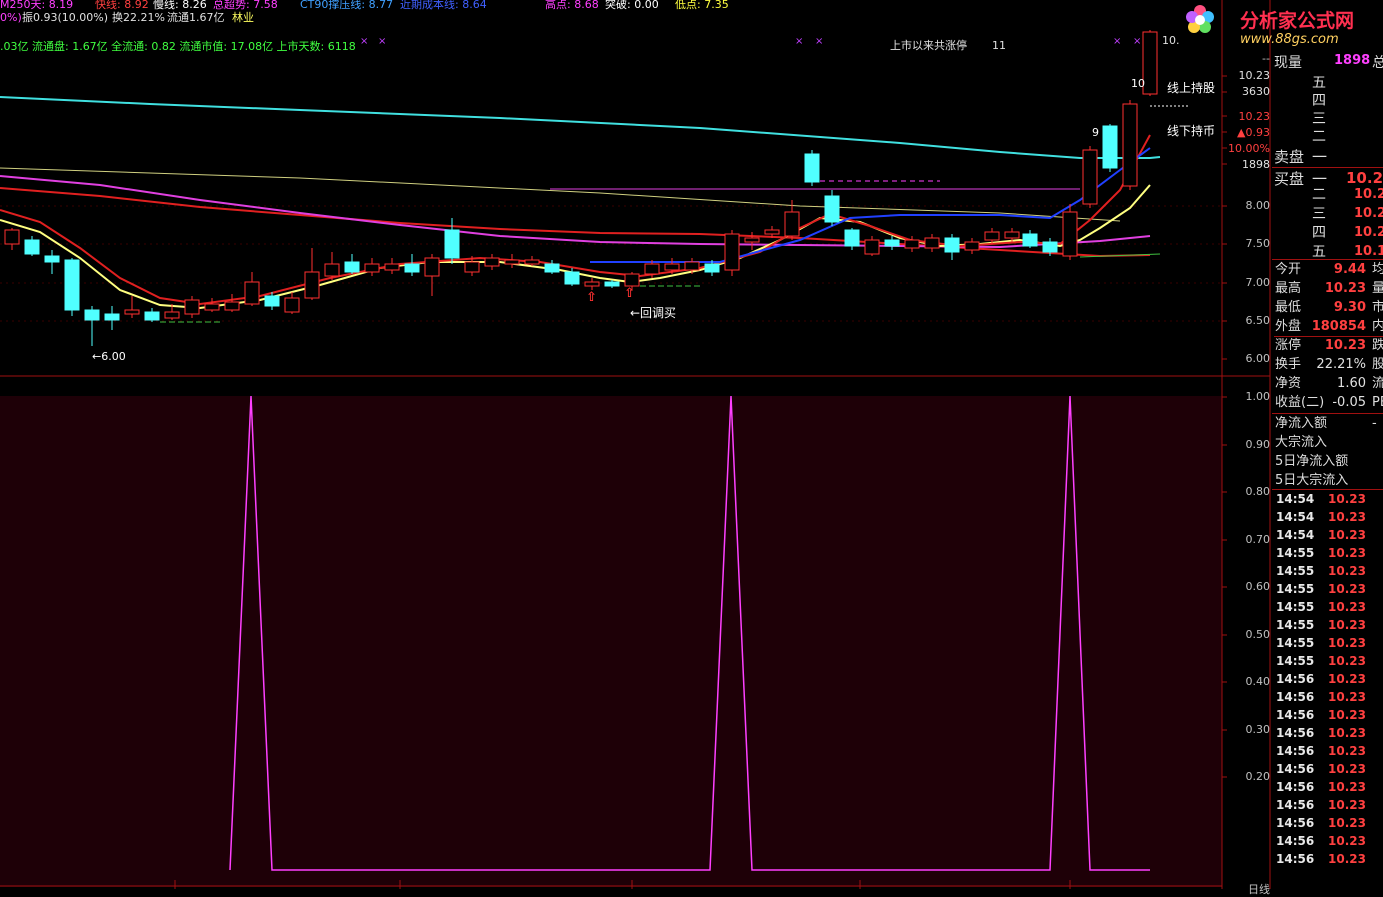 The image size is (1383, 897). I want to click on stat-label: 今开, so click(1288, 269).